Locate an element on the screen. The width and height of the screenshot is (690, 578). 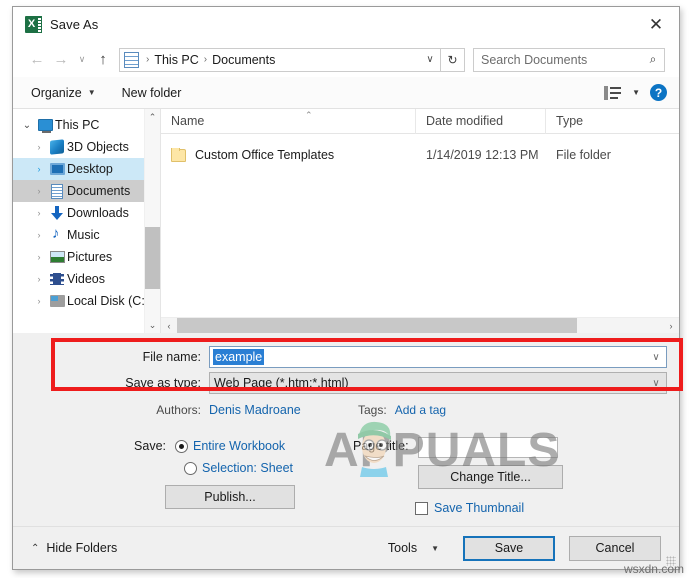
new-folder-button: New folder is located at coordinates (152, 93).